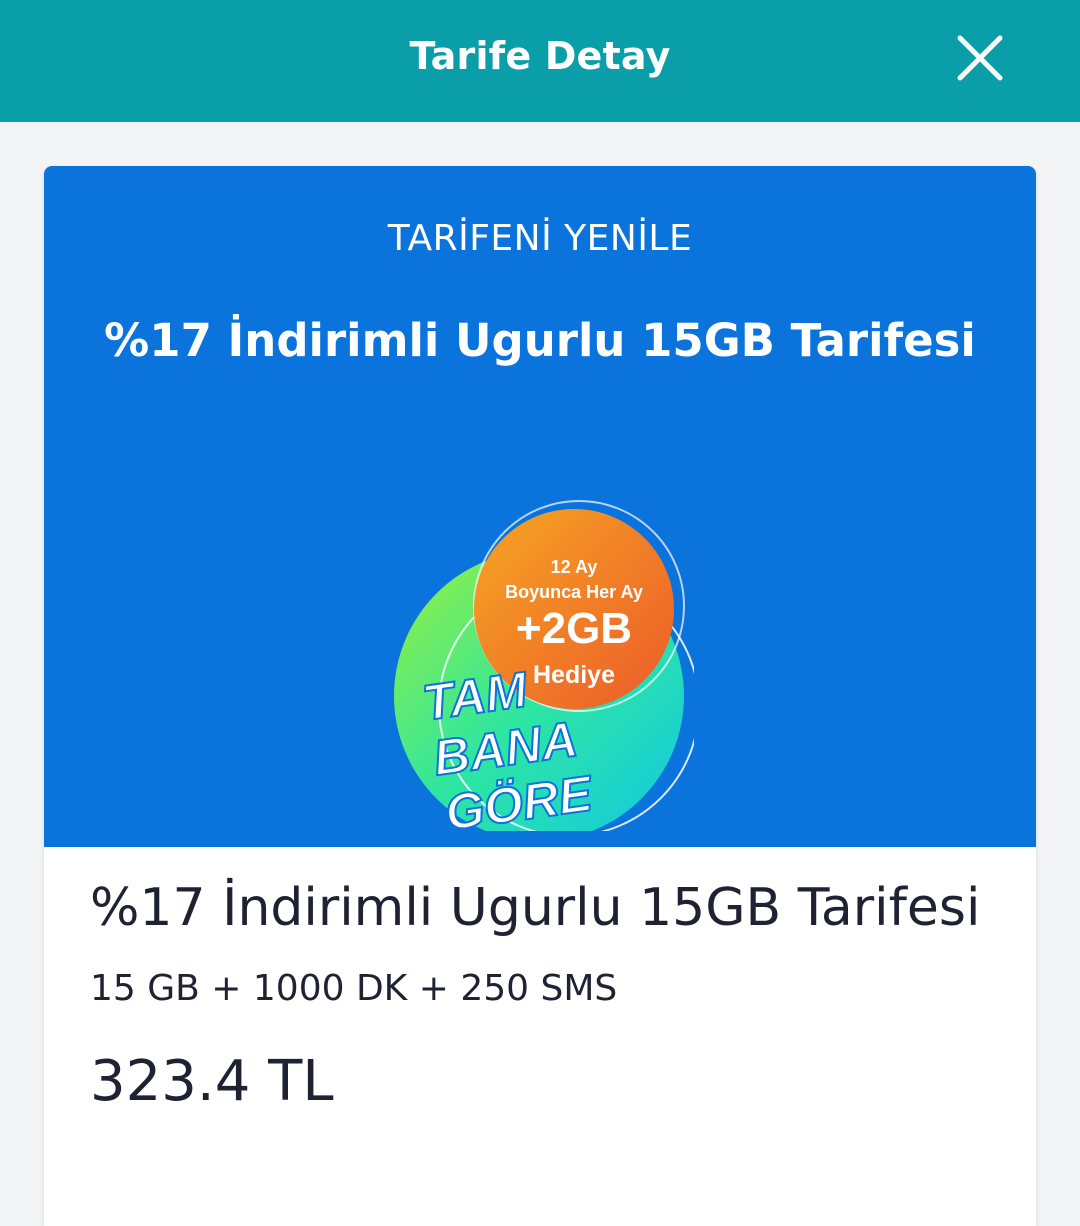  Describe the element at coordinates (212, 1081) in the screenshot. I see `plan-price: 323.4 TL` at that location.